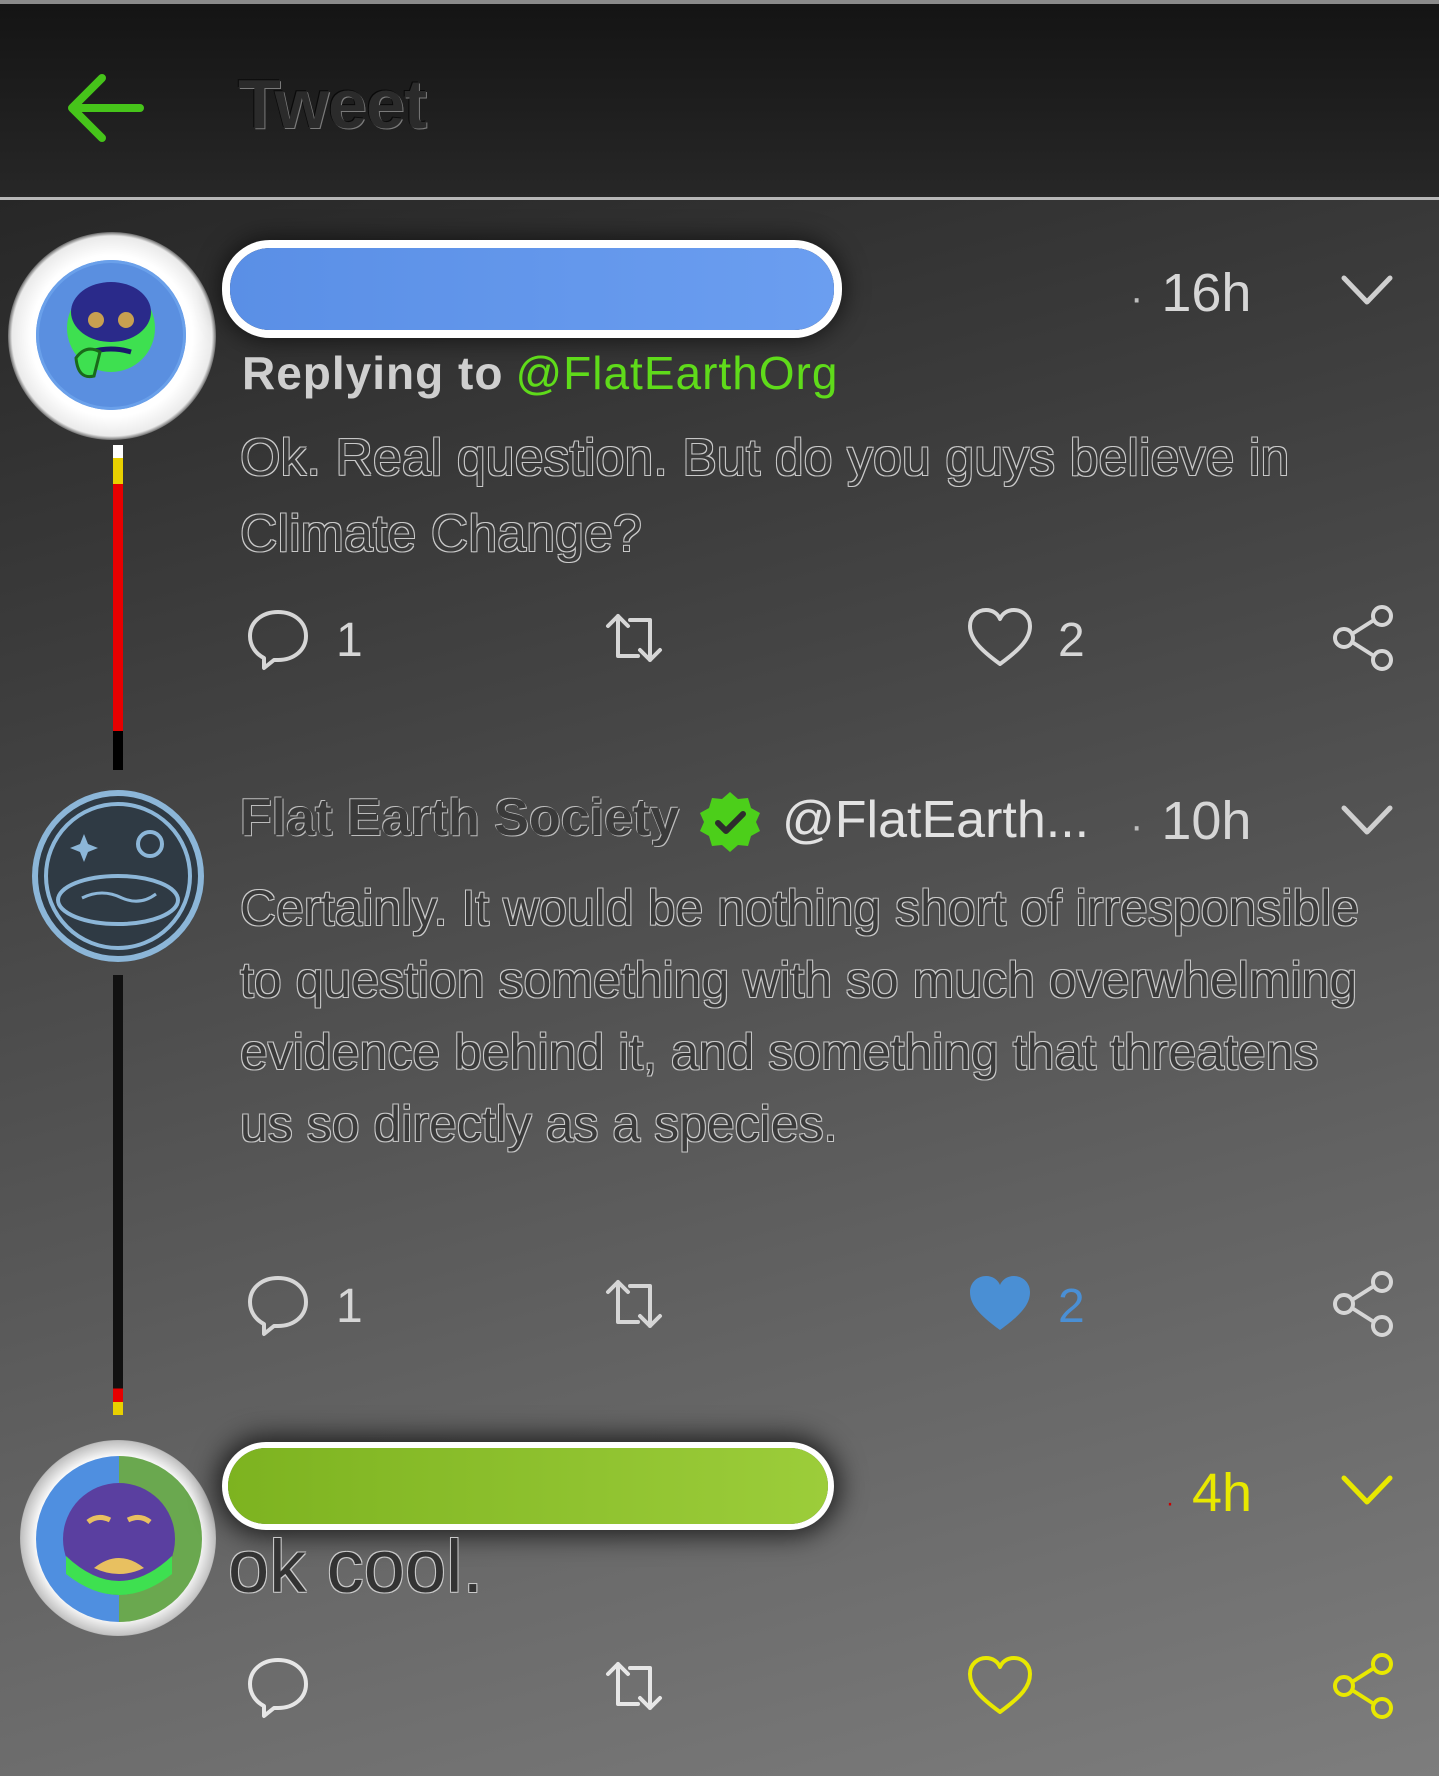 This screenshot has width=1439, height=1776. What do you see at coordinates (1209, 1493) in the screenshot?
I see `tweet-timestamp: · 4h` at bounding box center [1209, 1493].